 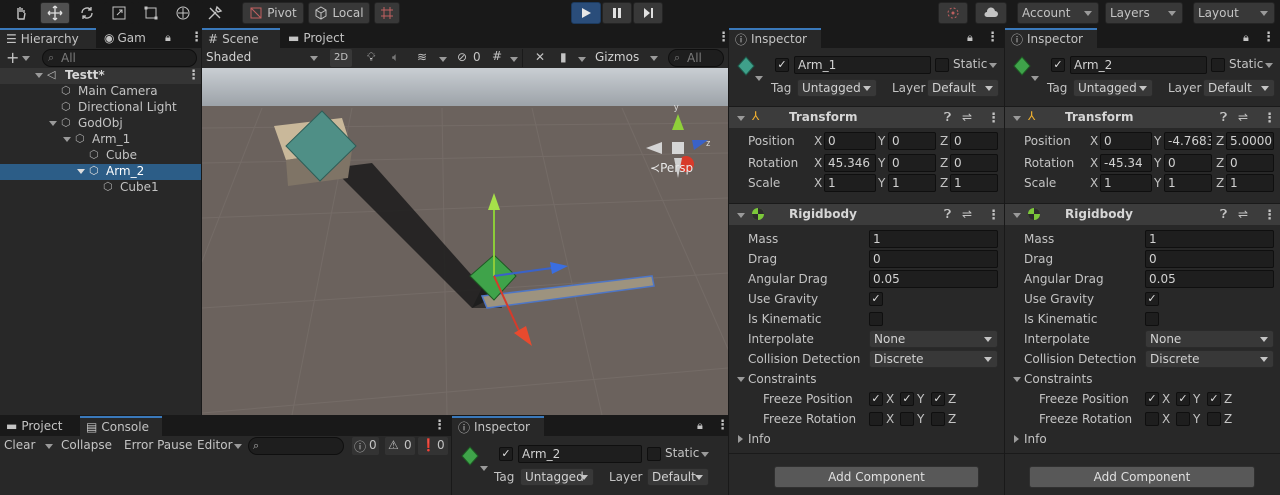 I want to click on list-item: ⬡ Main Camera, so click(x=100, y=92).